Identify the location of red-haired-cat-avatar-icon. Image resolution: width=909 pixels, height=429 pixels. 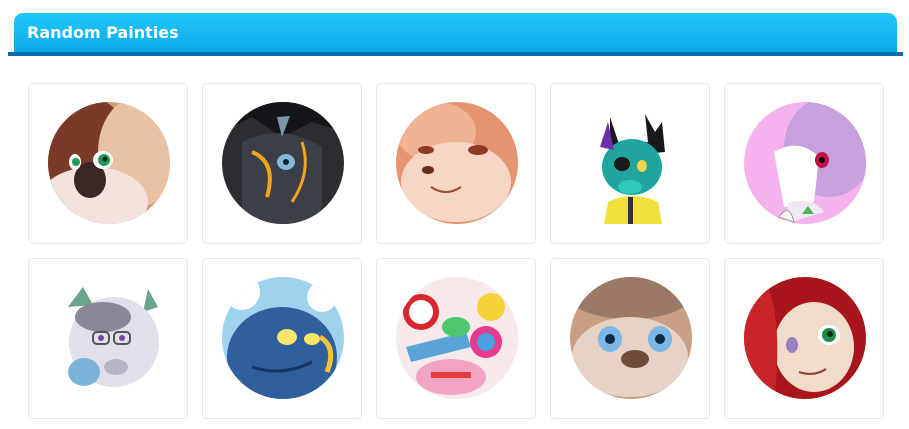
(805, 338).